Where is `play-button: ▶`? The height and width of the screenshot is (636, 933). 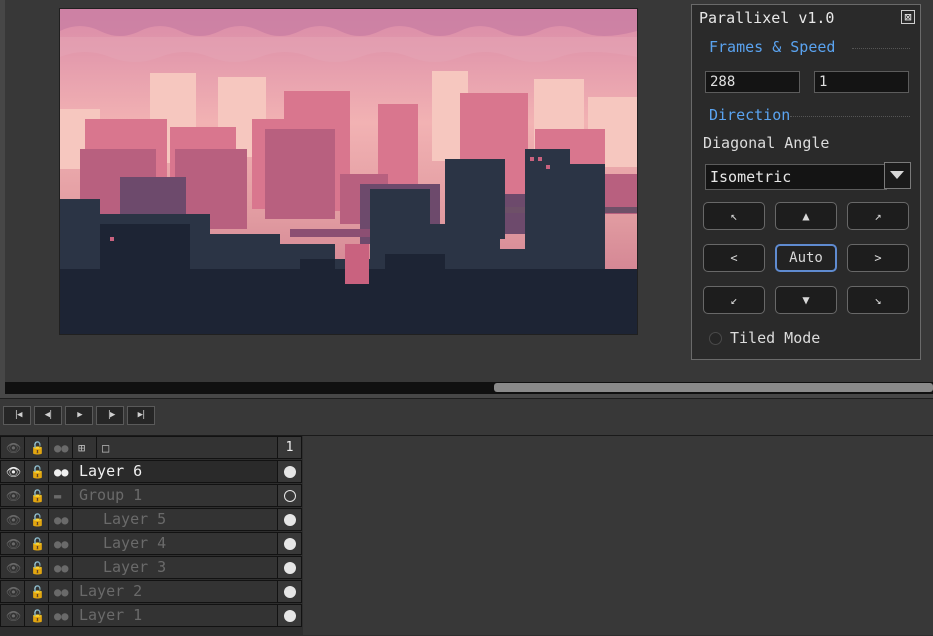
play-button: ▶ is located at coordinates (79, 415).